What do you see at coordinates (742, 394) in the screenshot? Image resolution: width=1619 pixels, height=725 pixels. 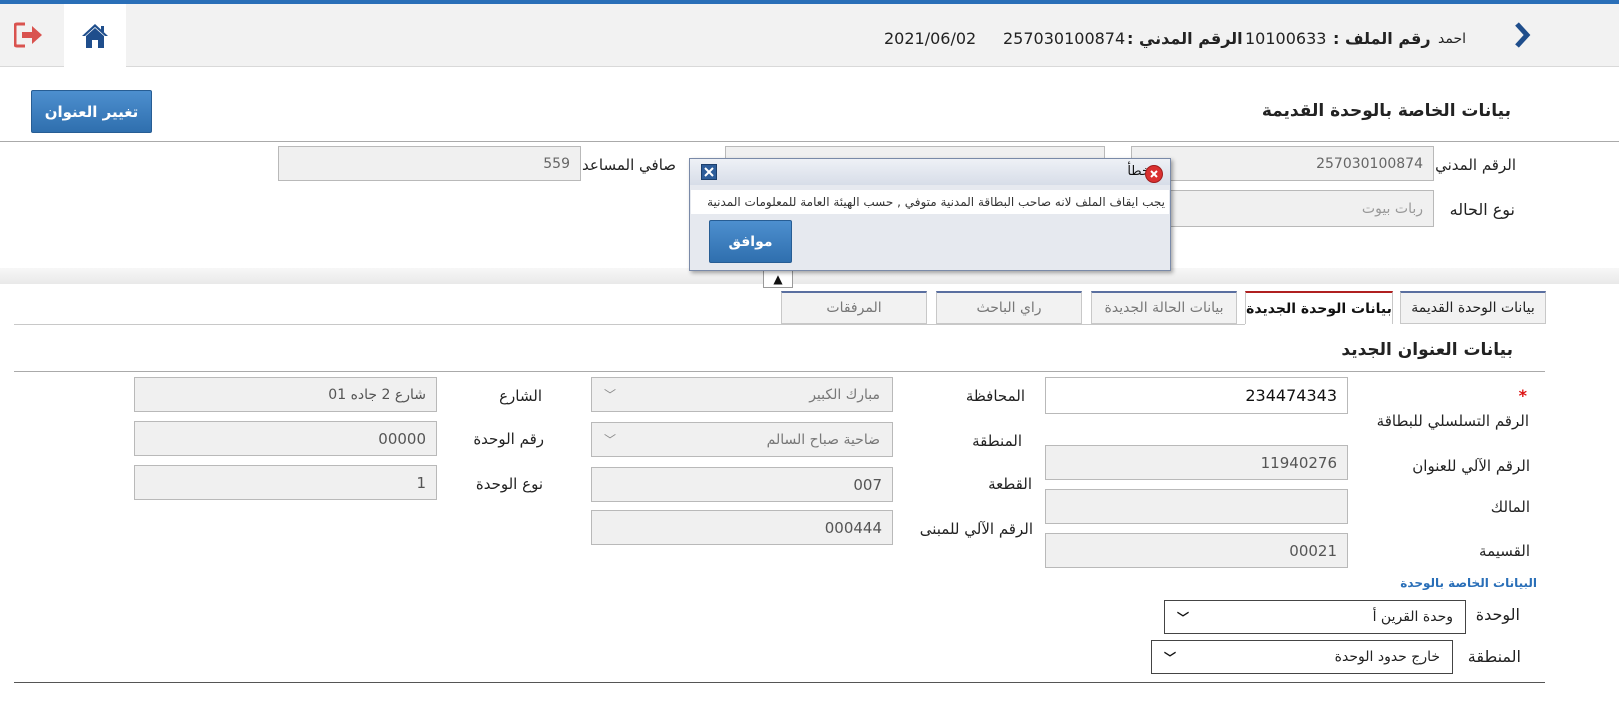 I see `governorate-select: مبارك الكبير ﹀` at bounding box center [742, 394].